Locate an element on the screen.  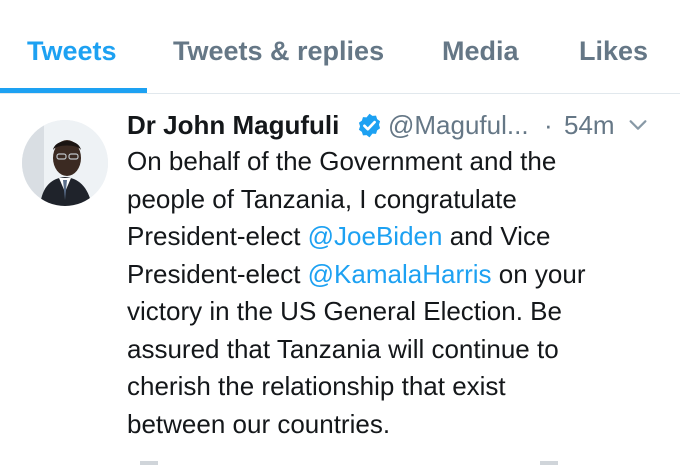
tweet-text-line: On behalf of the Government and the is located at coordinates (399, 162).